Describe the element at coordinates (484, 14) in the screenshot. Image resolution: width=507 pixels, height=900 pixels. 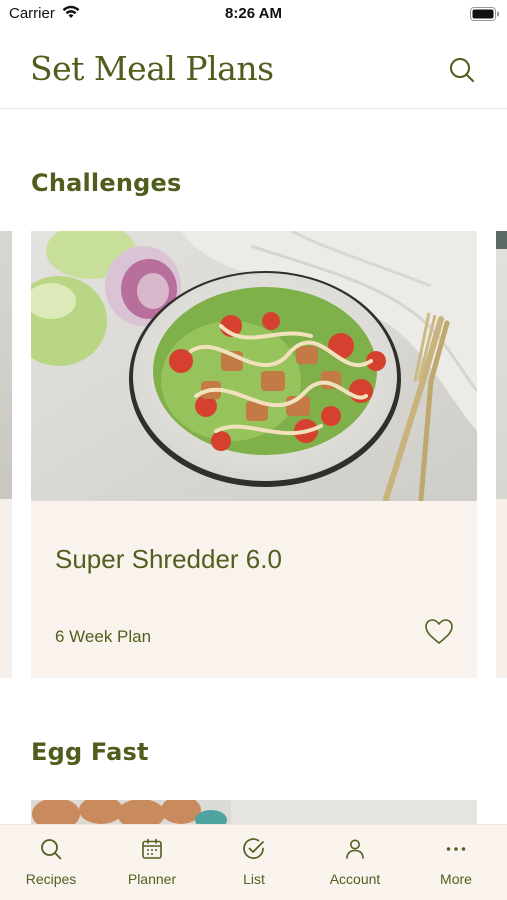
I see `battery-icon` at that location.